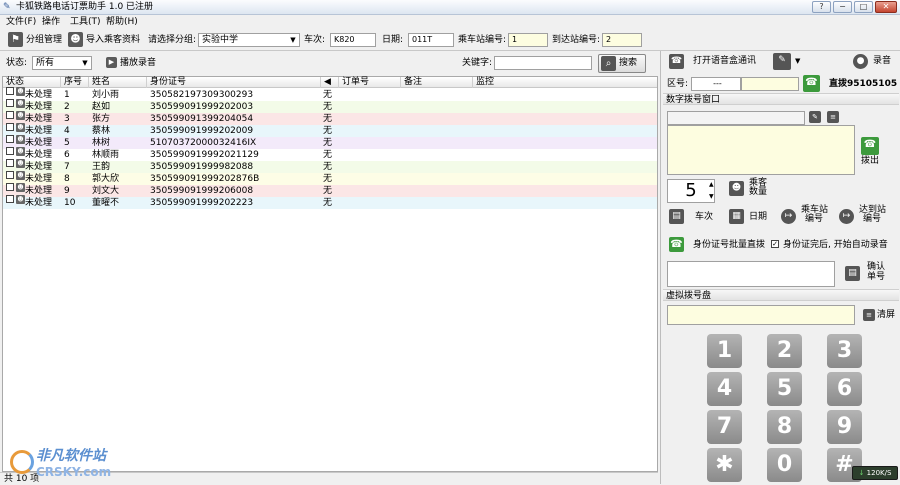  What do you see at coordinates (330, 118) in the screenshot?
I see `table-row: ☻ 未处理 3 张方 350599091399204054 无` at bounding box center [330, 118].